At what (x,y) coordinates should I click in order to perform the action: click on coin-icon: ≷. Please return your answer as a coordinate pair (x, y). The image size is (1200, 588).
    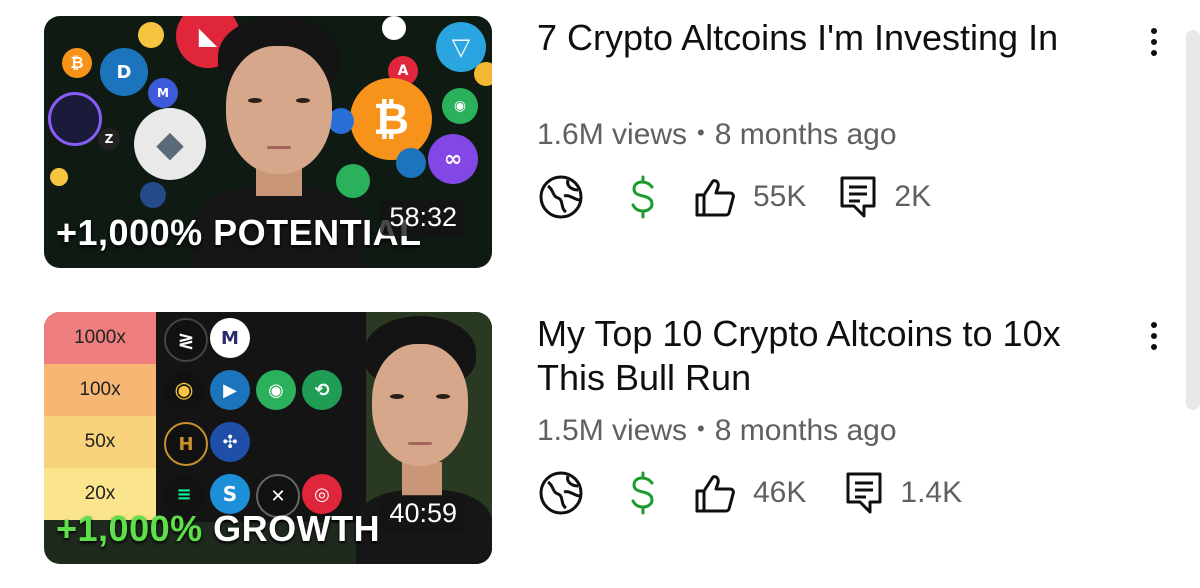
    Looking at the image, I should click on (186, 340).